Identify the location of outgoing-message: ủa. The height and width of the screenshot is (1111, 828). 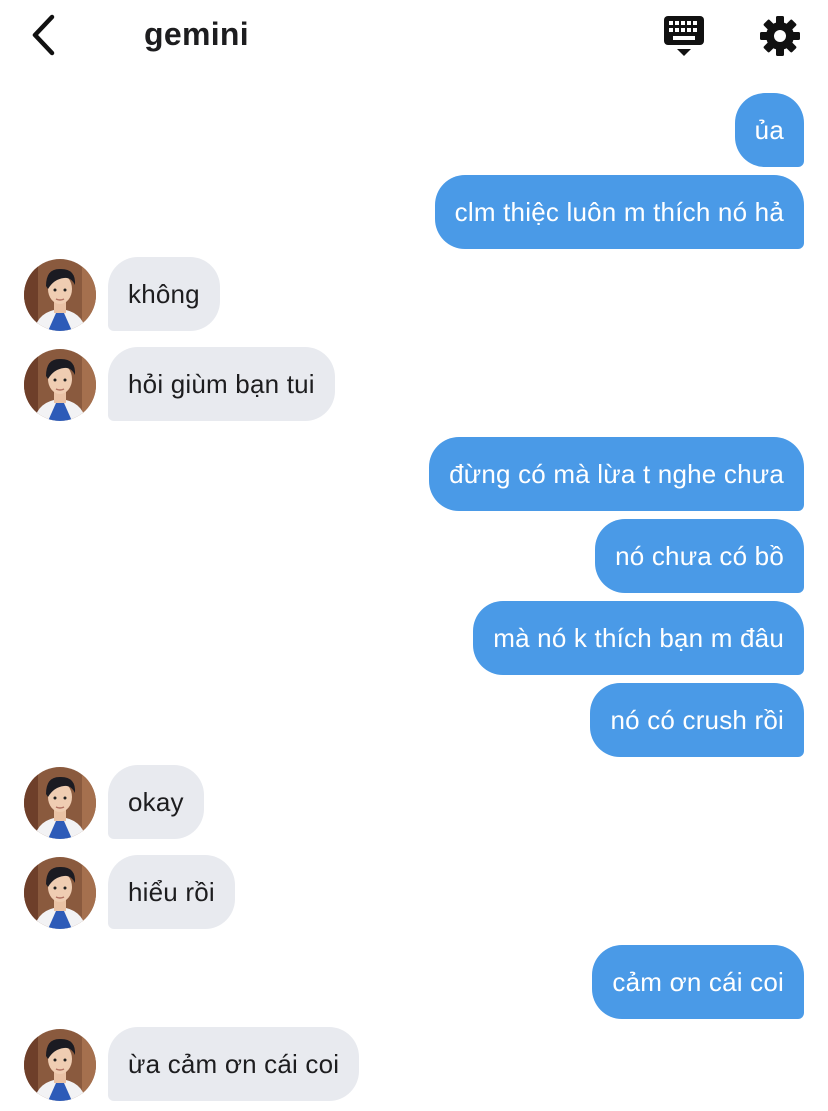
(414, 130).